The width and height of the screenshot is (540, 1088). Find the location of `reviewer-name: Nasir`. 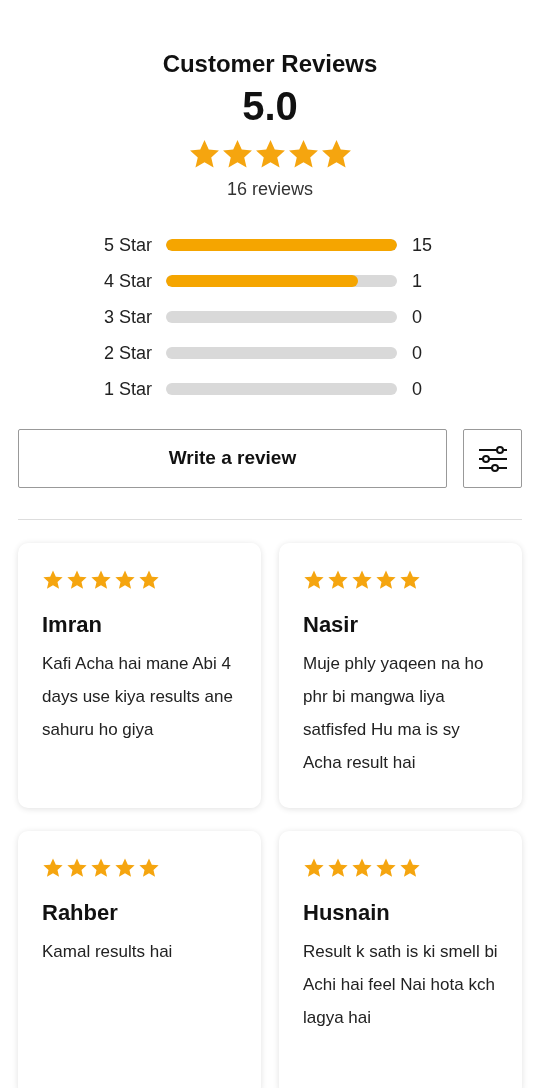

reviewer-name: Nasir is located at coordinates (331, 625).